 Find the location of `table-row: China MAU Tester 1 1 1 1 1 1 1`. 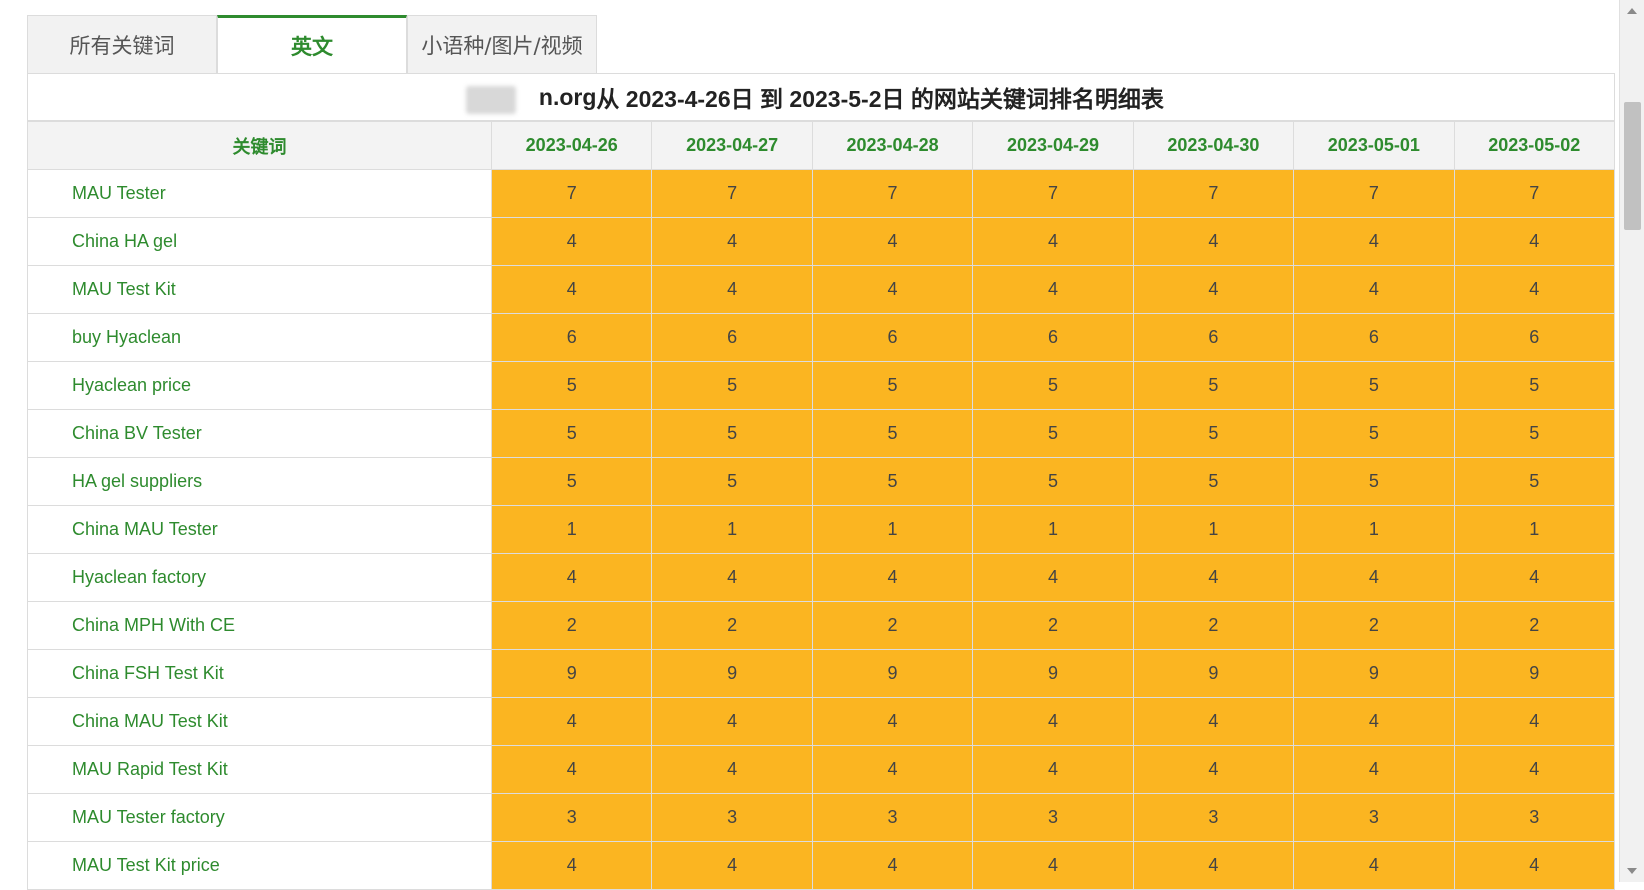

table-row: China MAU Tester 1 1 1 1 1 1 1 is located at coordinates (821, 529).